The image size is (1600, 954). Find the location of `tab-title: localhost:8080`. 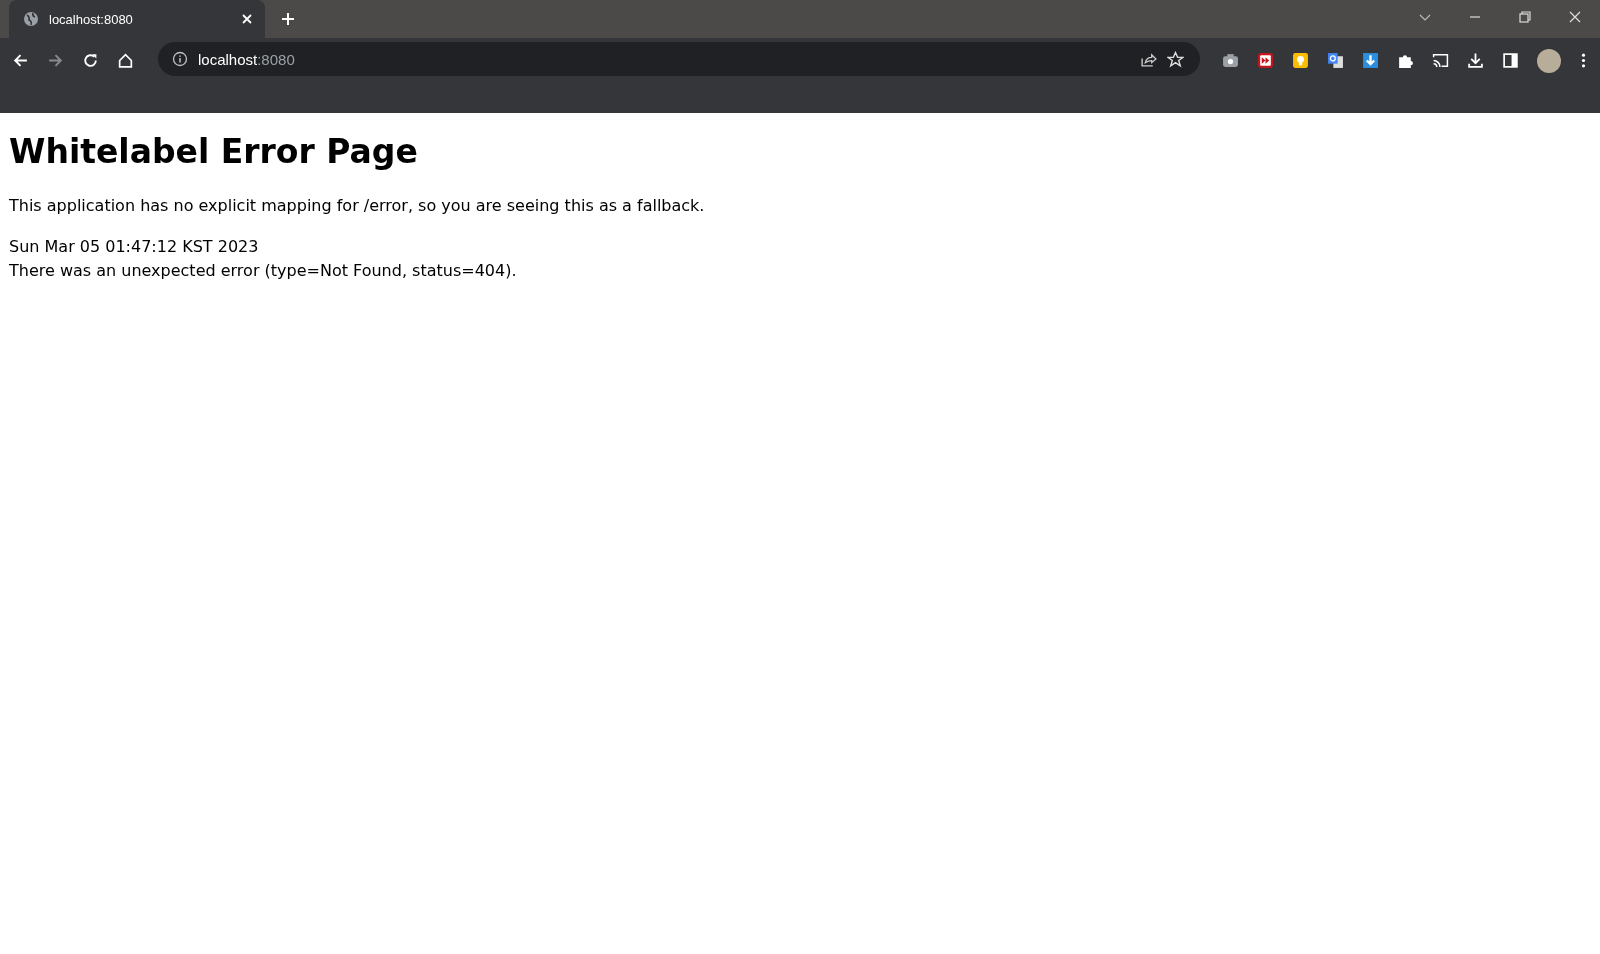

tab-title: localhost:8080 is located at coordinates (91, 19).